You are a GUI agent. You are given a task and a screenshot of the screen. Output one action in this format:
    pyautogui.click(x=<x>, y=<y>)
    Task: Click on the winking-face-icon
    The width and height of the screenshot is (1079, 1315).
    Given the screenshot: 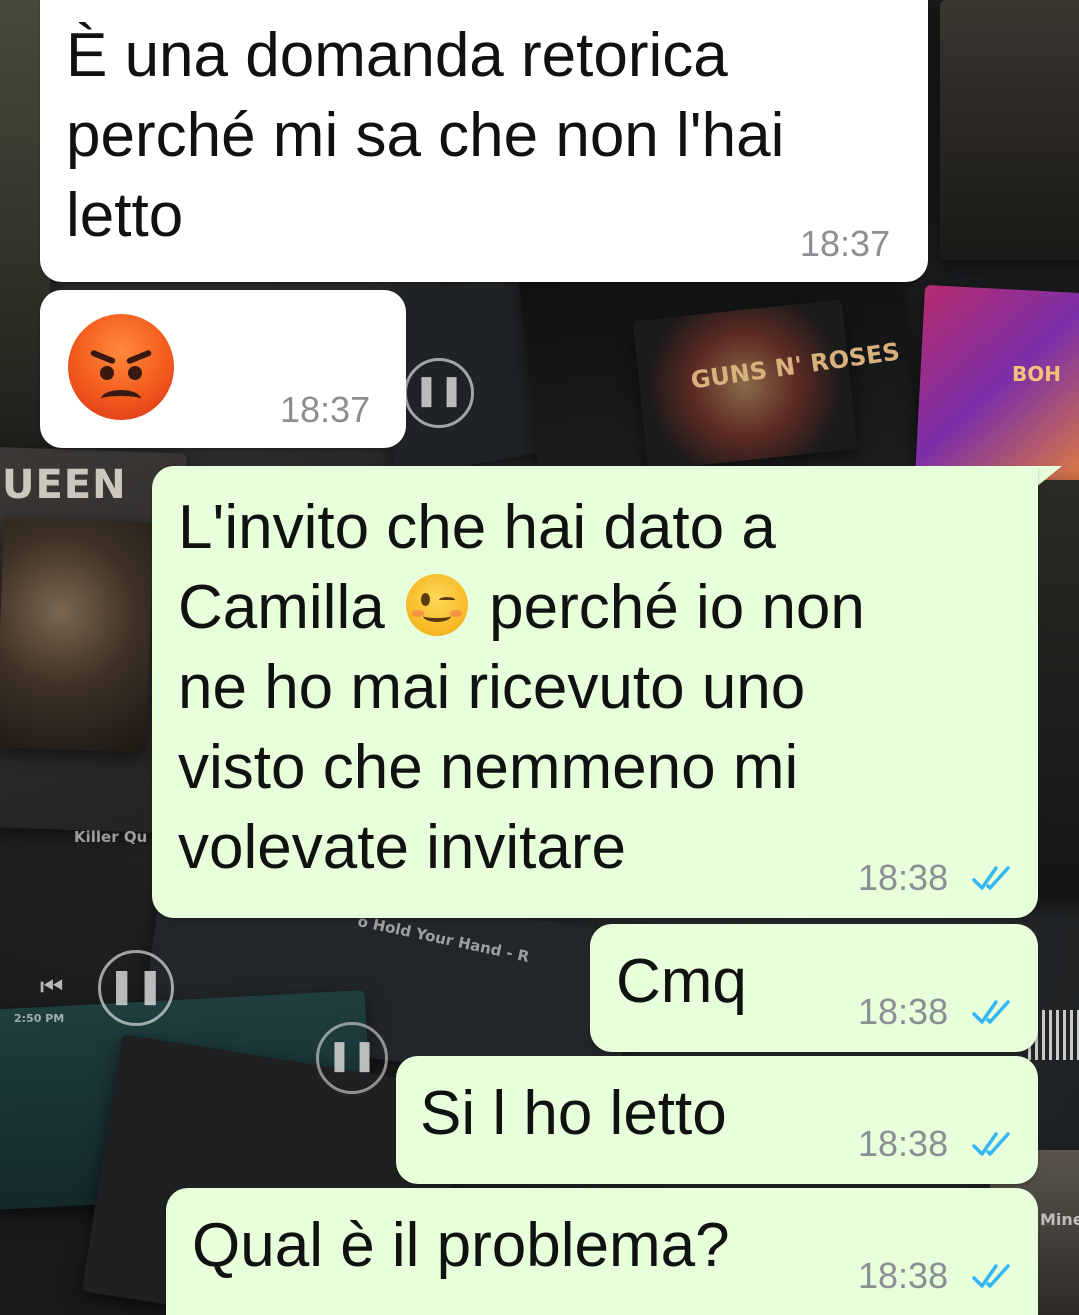 What is the action you would take?
    pyautogui.click(x=436, y=605)
    